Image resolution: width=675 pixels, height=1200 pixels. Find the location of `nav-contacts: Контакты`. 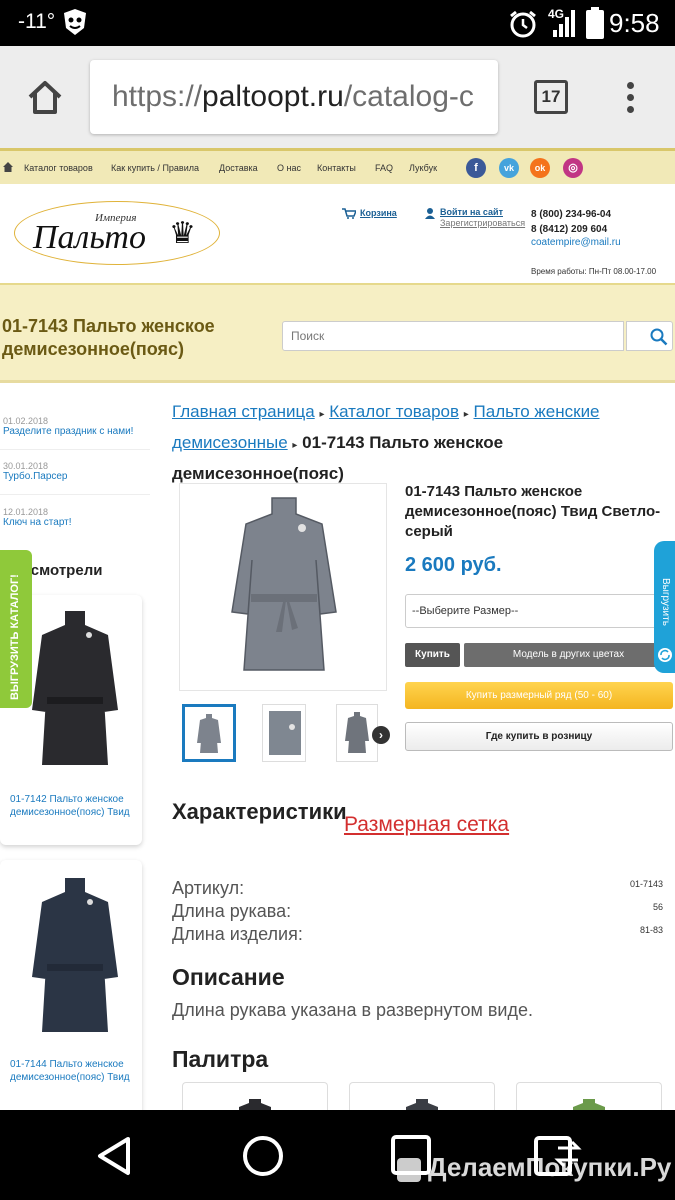

nav-contacts: Контакты is located at coordinates (336, 168).